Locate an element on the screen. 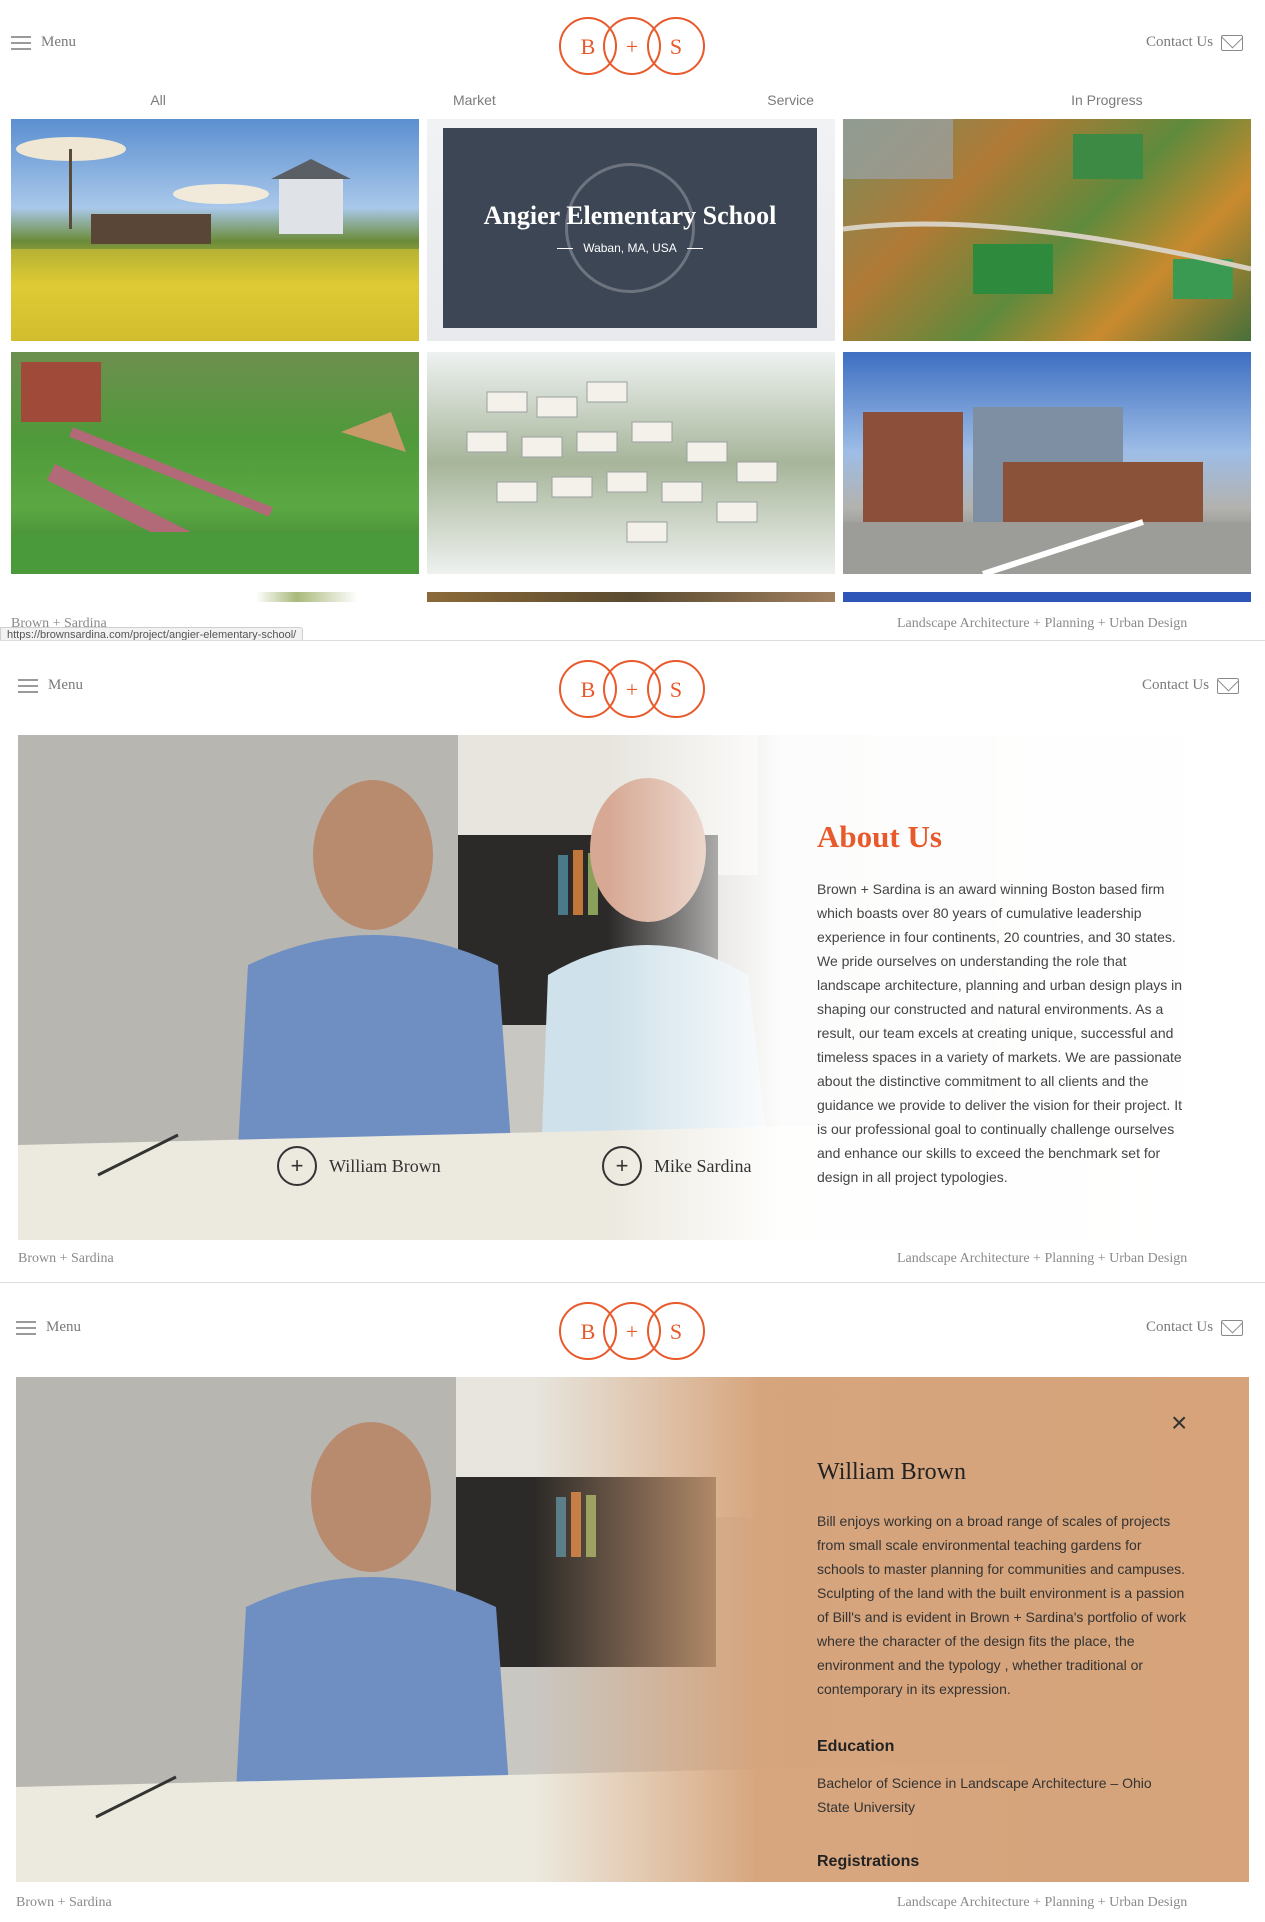 This screenshot has width=1265, height=1922. person-name: William Brown is located at coordinates (385, 1165).